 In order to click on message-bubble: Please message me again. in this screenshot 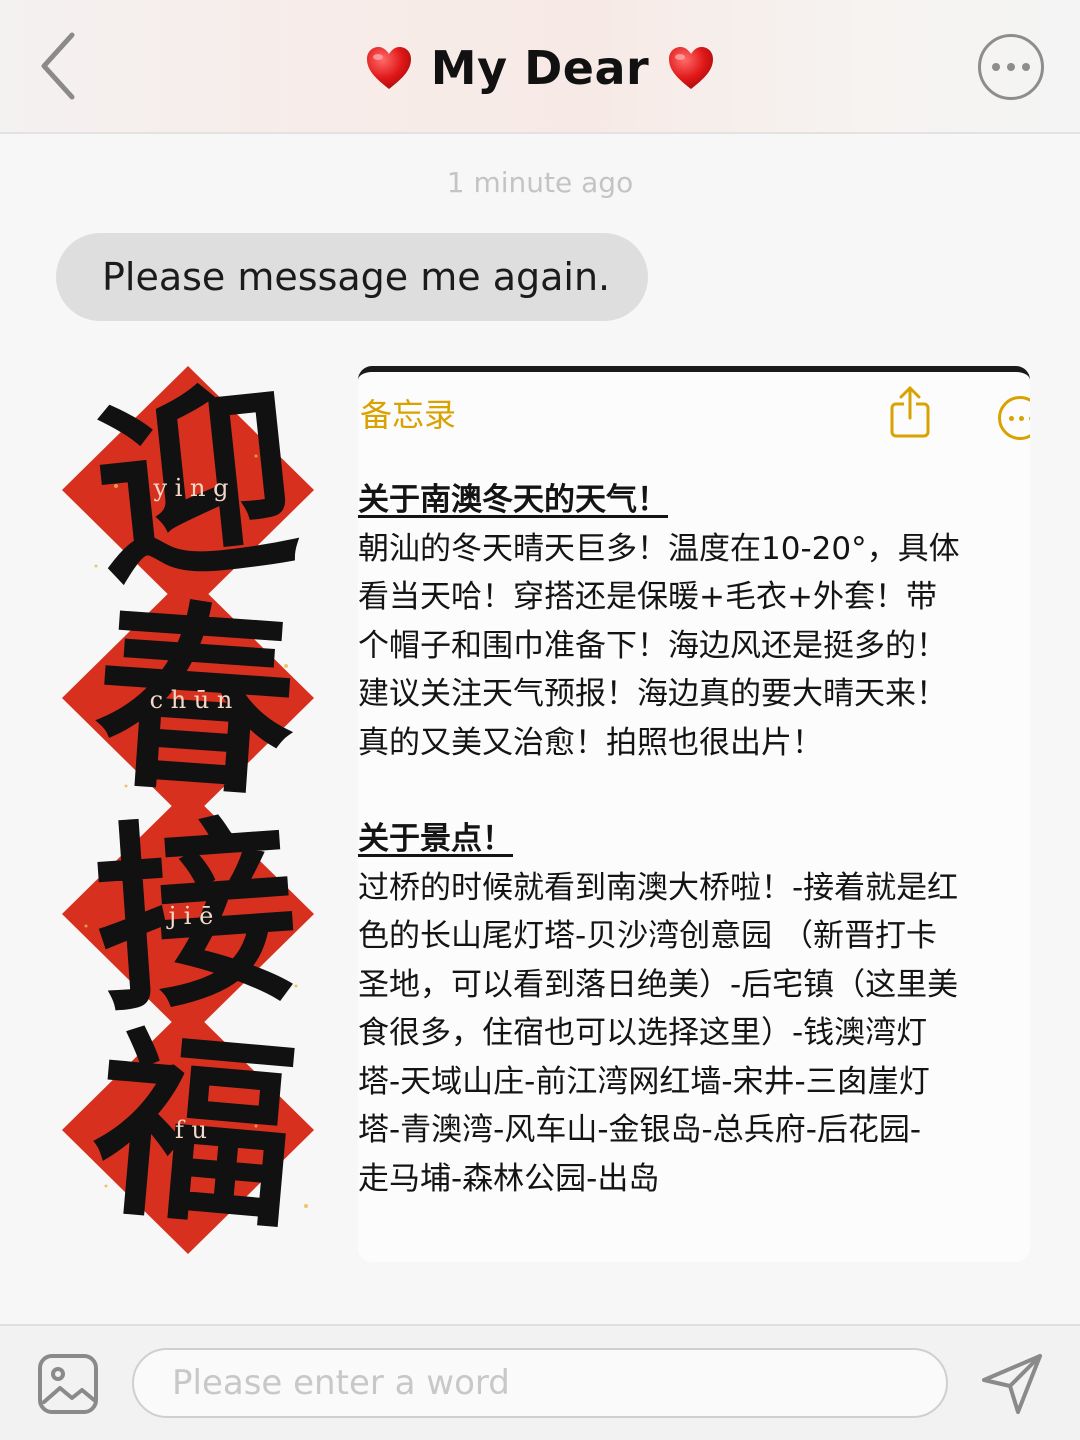, I will do `click(352, 277)`.